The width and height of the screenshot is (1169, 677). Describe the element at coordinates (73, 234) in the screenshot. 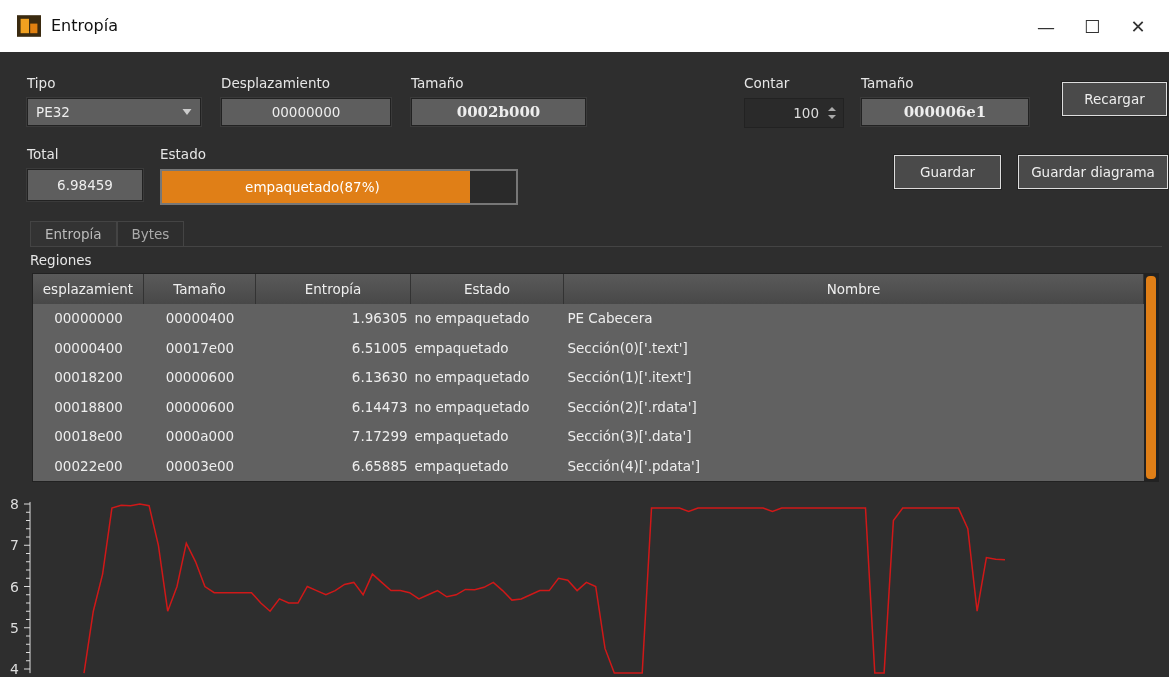

I see `tab: Entropía` at that location.